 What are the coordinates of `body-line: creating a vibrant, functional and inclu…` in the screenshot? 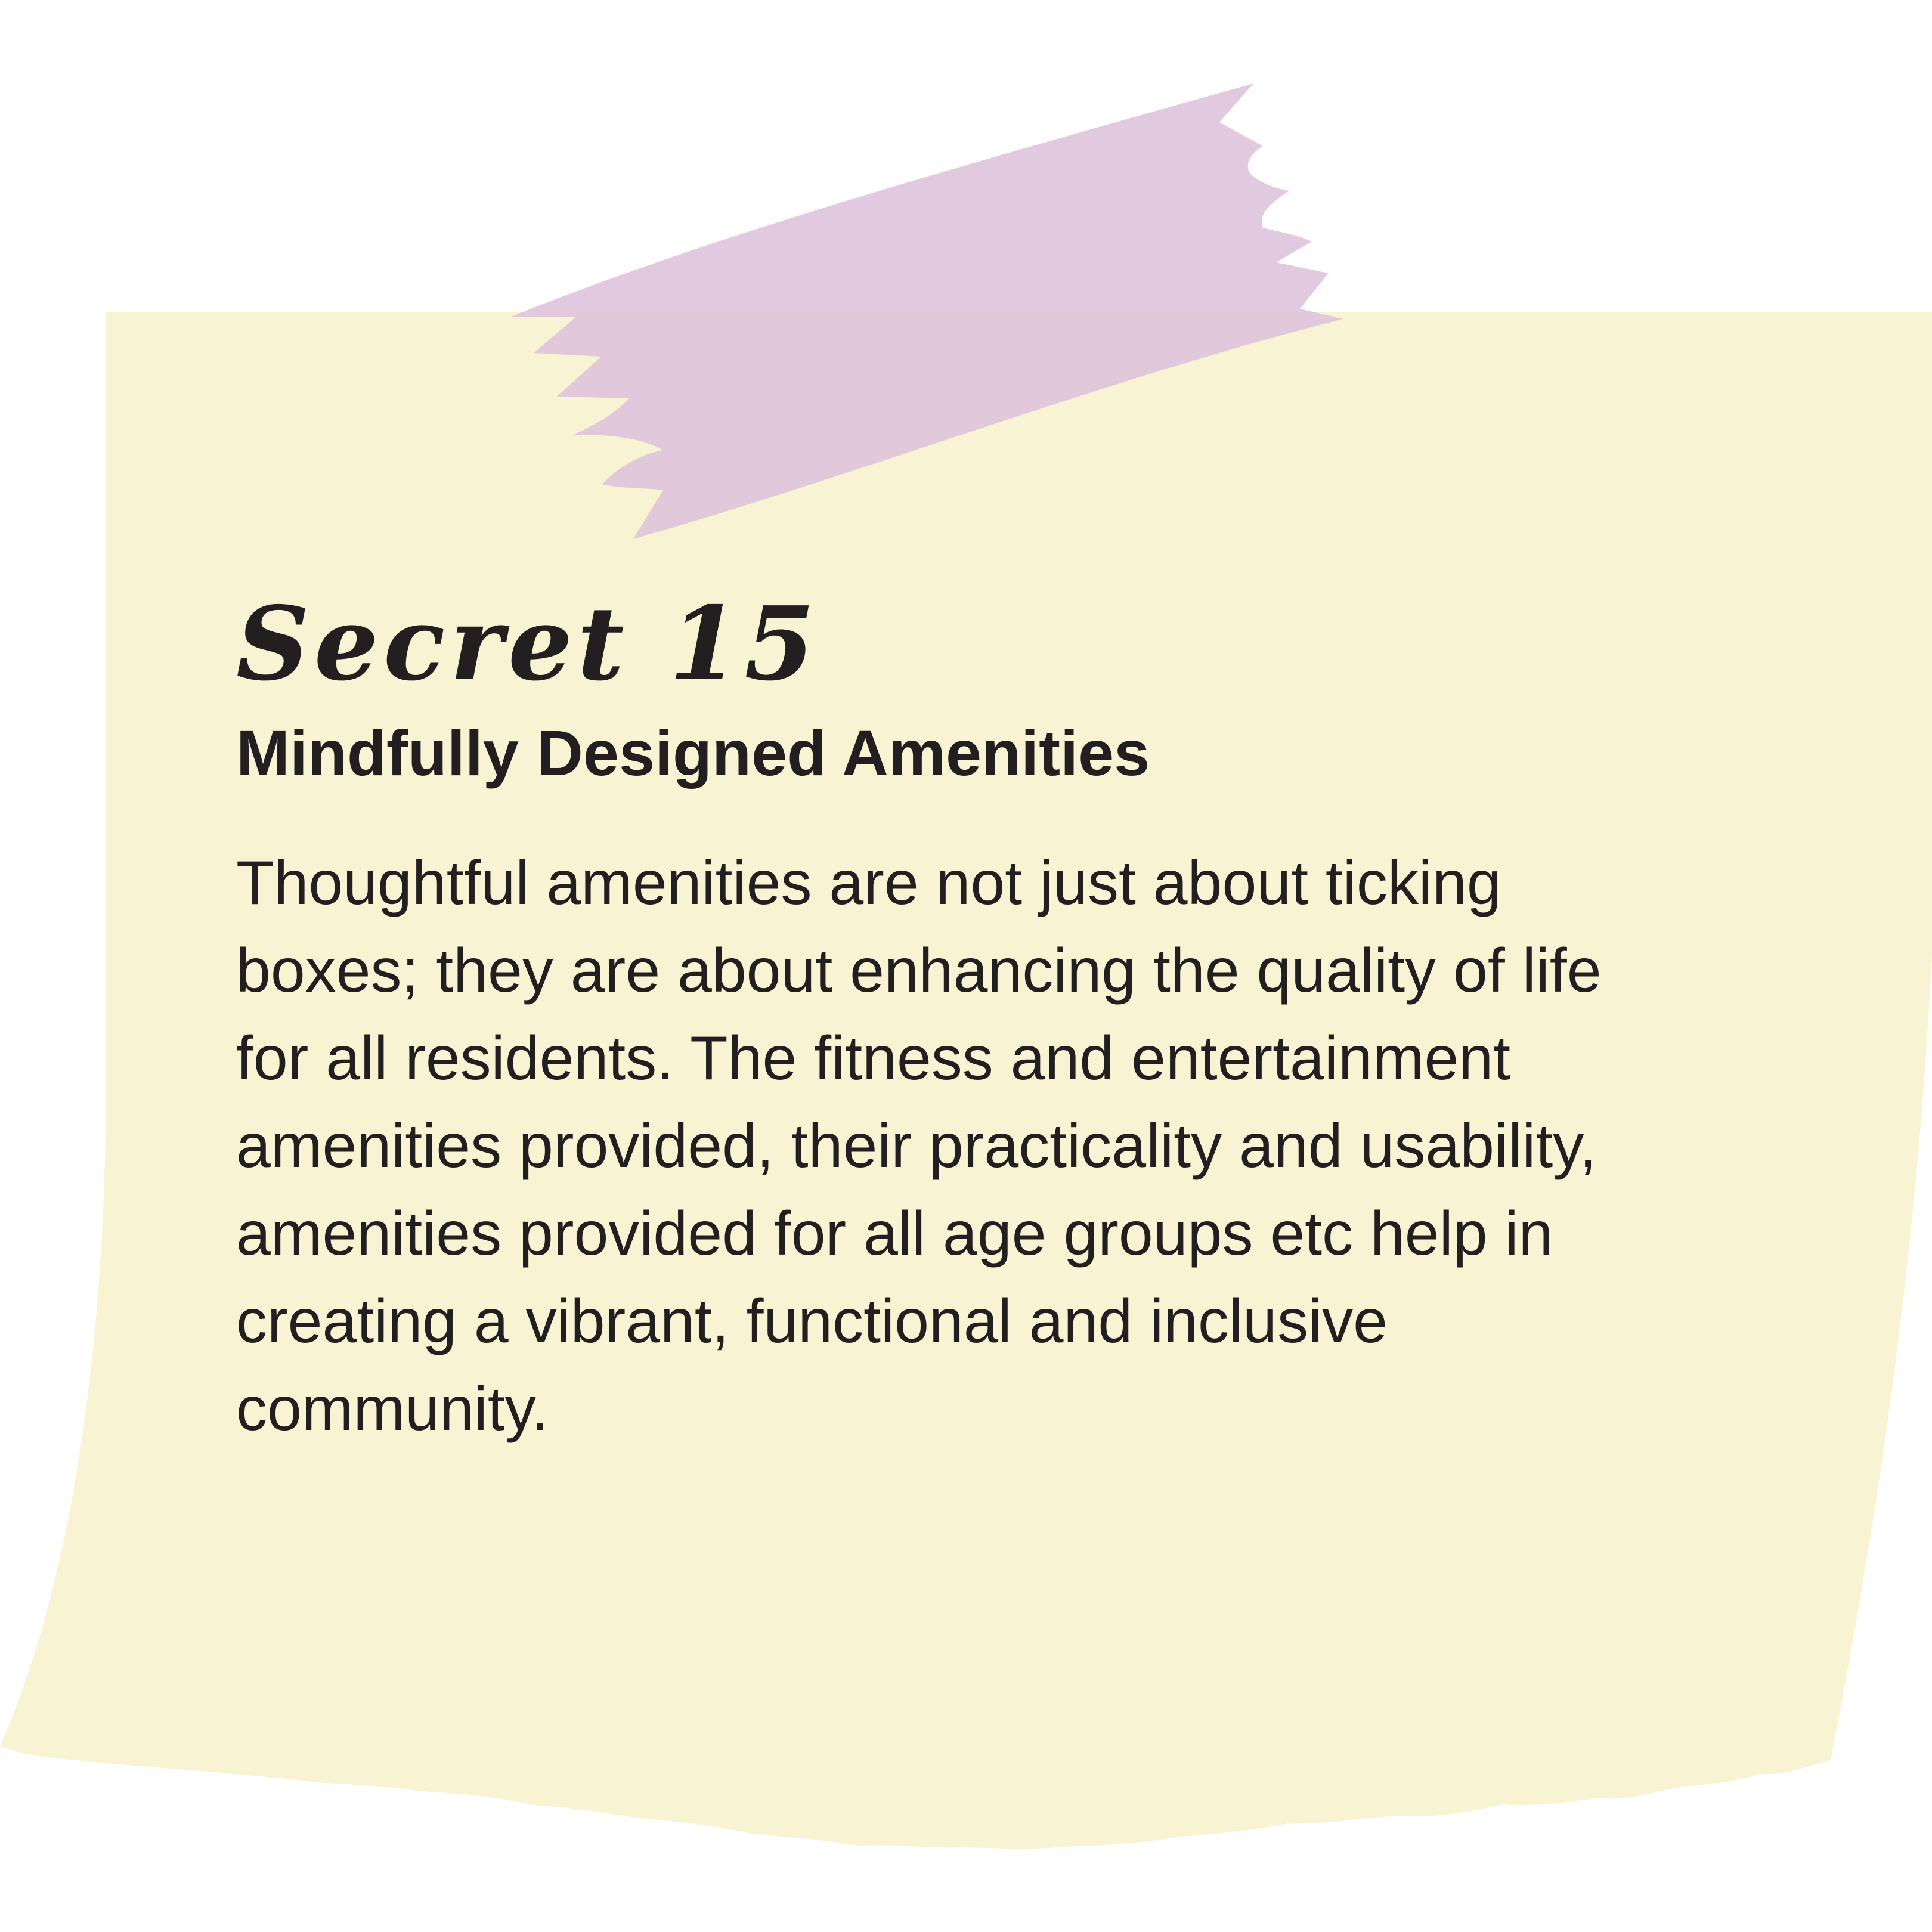 It's located at (812, 1321).